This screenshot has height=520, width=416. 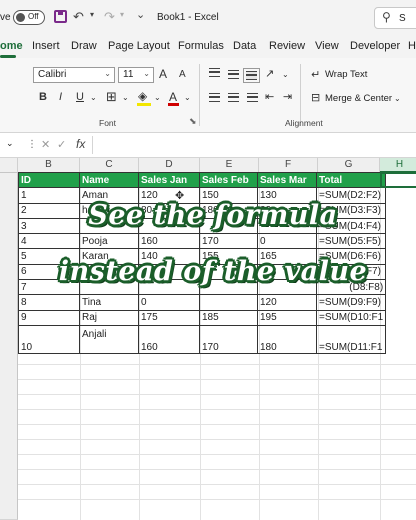 I want to click on cell: Raj, so click(x=109, y=317).